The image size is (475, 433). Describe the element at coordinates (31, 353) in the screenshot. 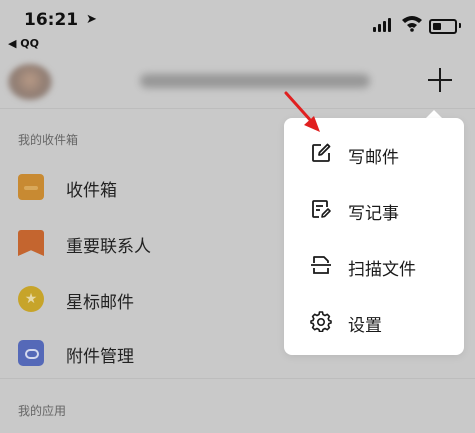

I see `attachment-icon` at that location.